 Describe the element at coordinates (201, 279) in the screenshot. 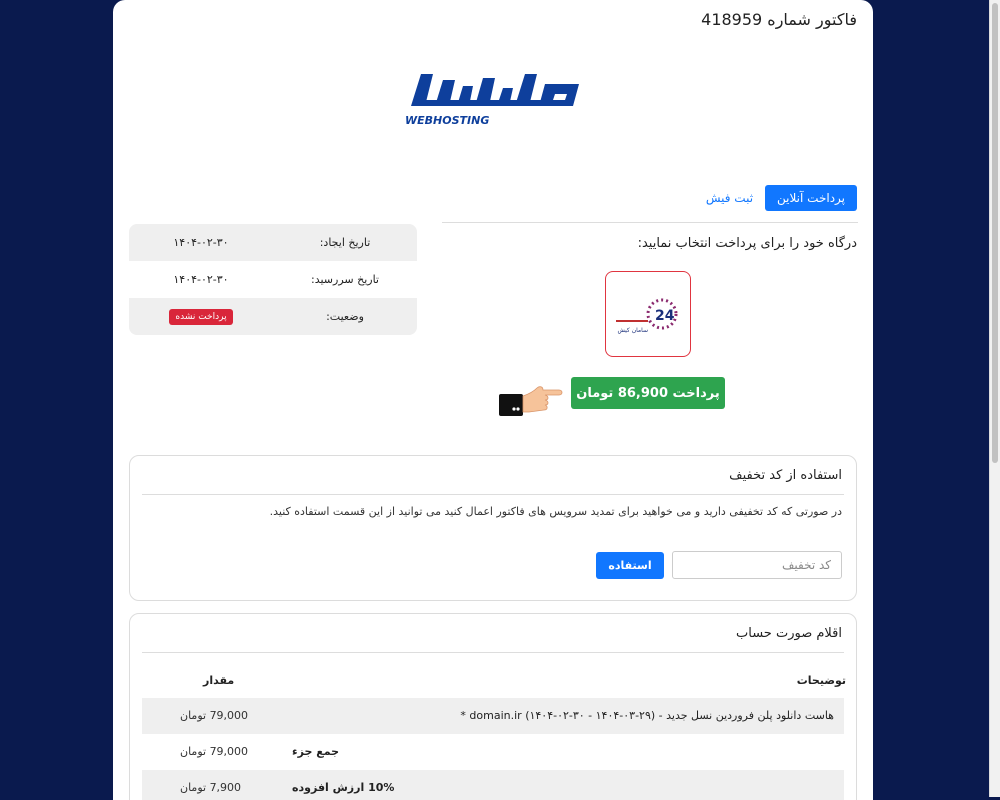

I see `due-date: ۱۴۰۴-۰۲-۳۰` at that location.